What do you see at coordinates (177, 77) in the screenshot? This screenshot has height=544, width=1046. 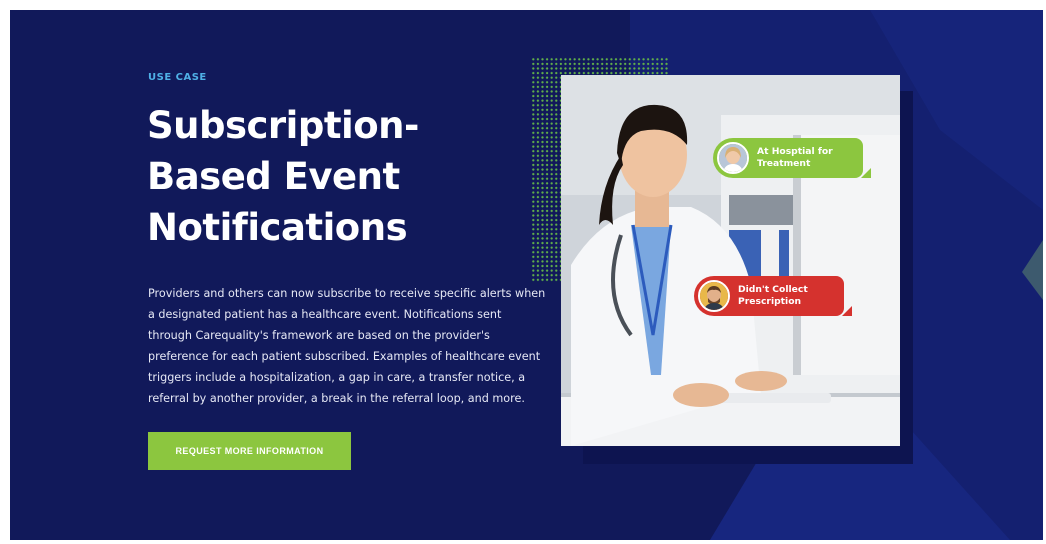 I see `eyebrow-label: USE CASE` at bounding box center [177, 77].